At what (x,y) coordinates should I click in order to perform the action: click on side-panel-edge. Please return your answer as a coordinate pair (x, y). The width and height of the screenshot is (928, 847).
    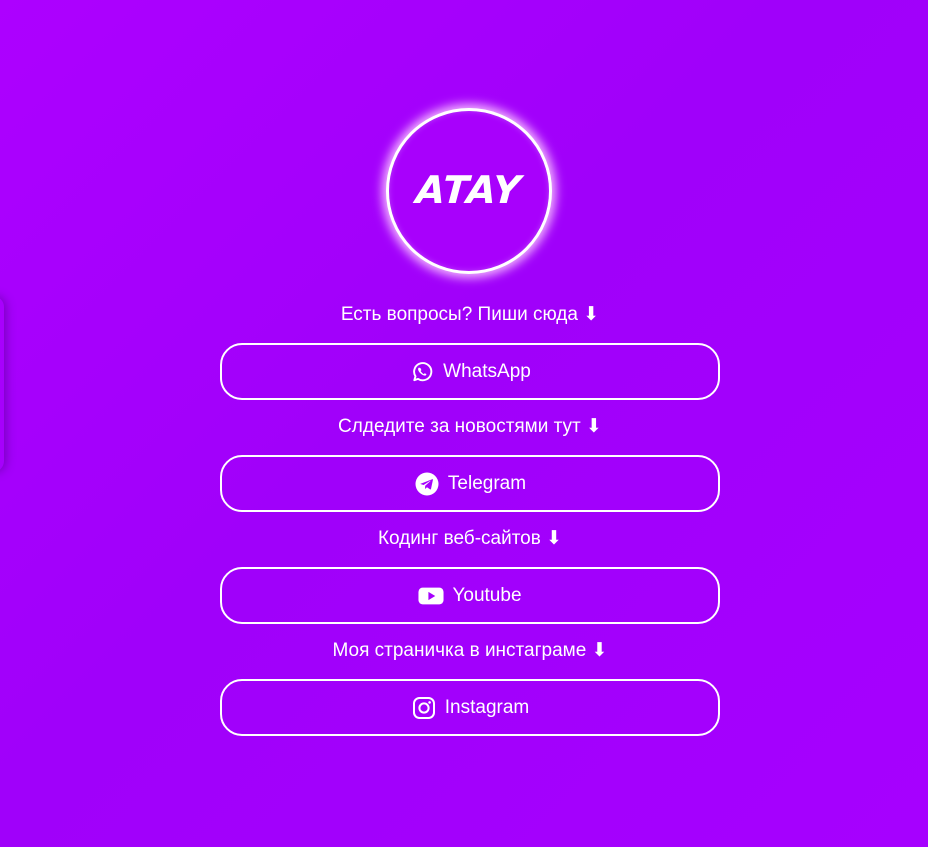
    Looking at the image, I should click on (2, 384).